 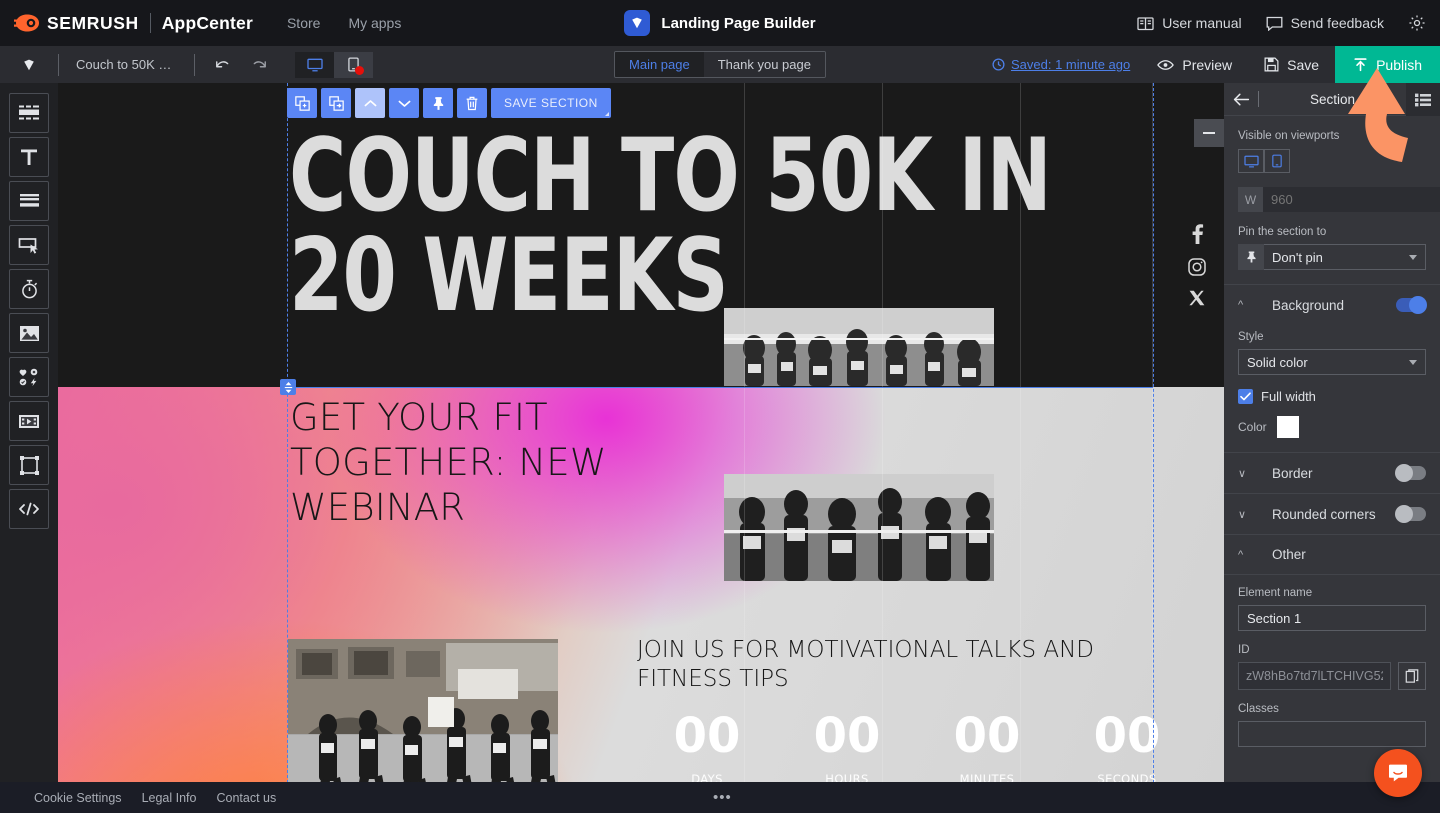 What do you see at coordinates (29, 113) in the screenshot?
I see `rail-item-sections` at bounding box center [29, 113].